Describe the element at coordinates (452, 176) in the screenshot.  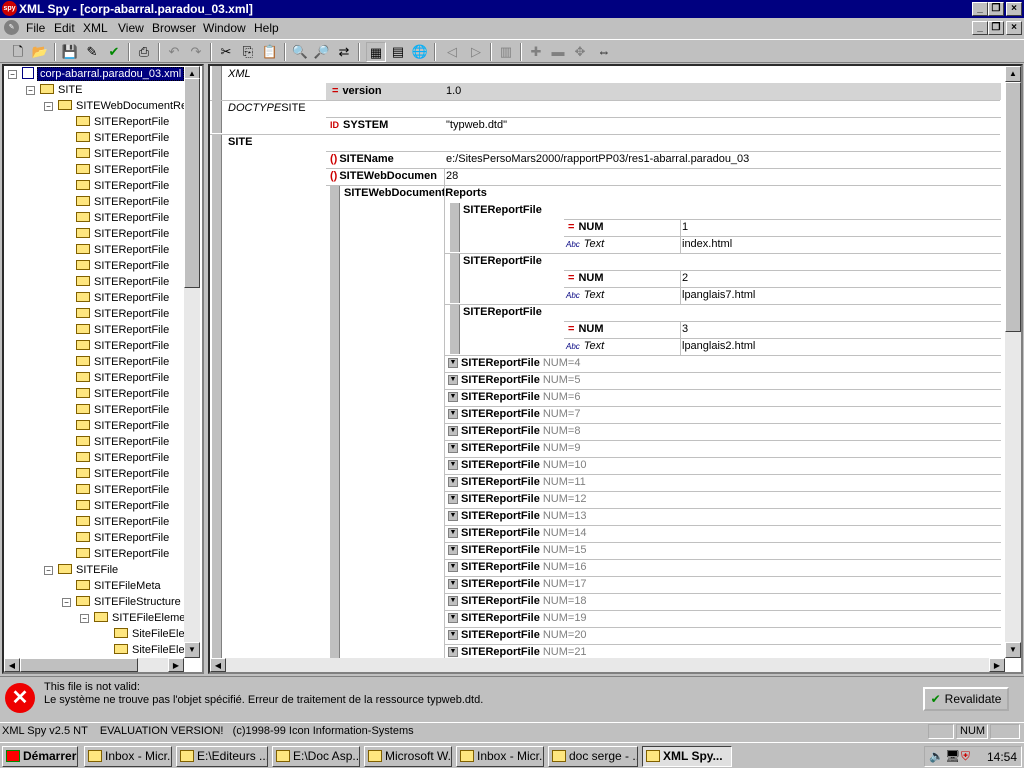
I see `sitewebdoc-value: 28` at that location.